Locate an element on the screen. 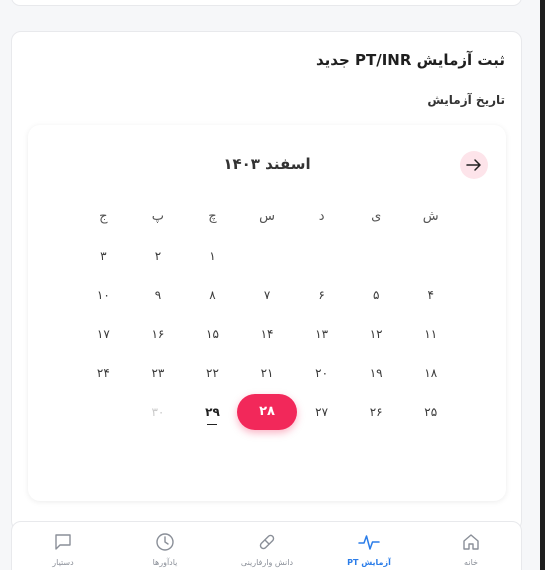 The width and height of the screenshot is (545, 570). nav-item-pt-test: آزمایش PT is located at coordinates (369, 549).